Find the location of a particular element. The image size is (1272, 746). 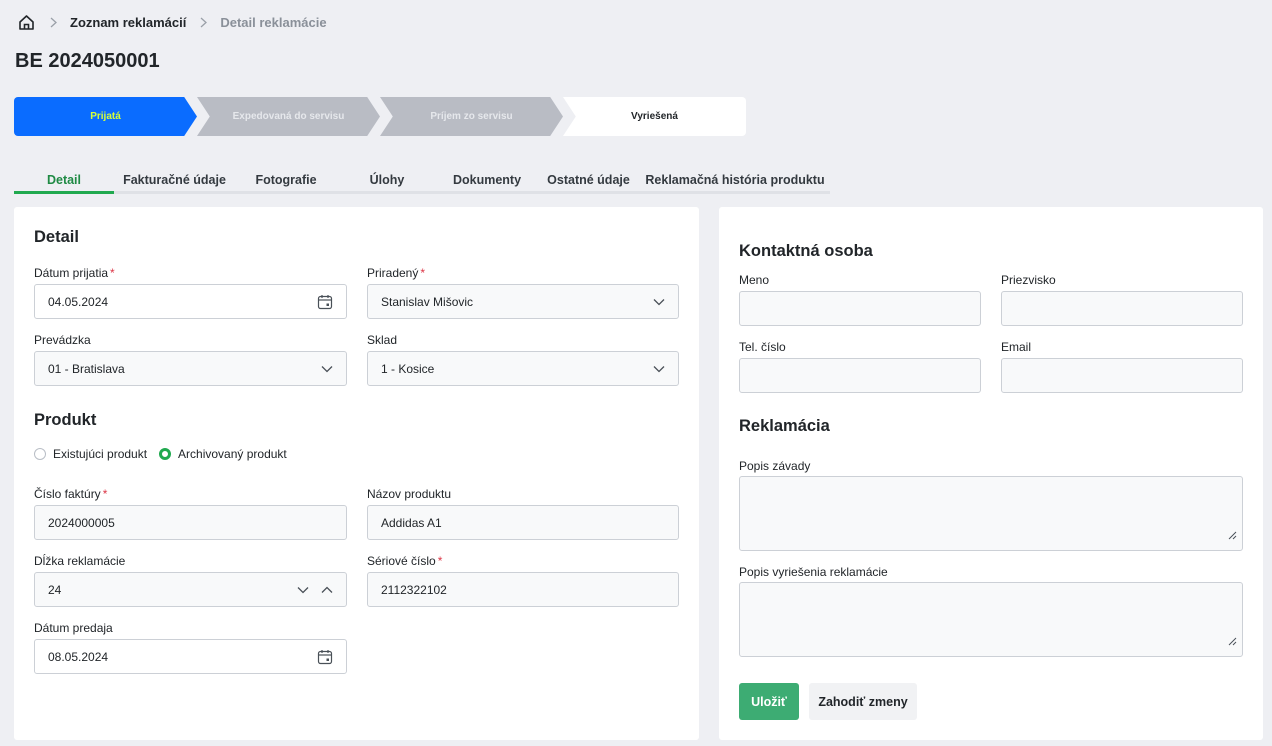

breadcrumb: Zoznam reklamácií Detail reklamácie is located at coordinates (171, 22).